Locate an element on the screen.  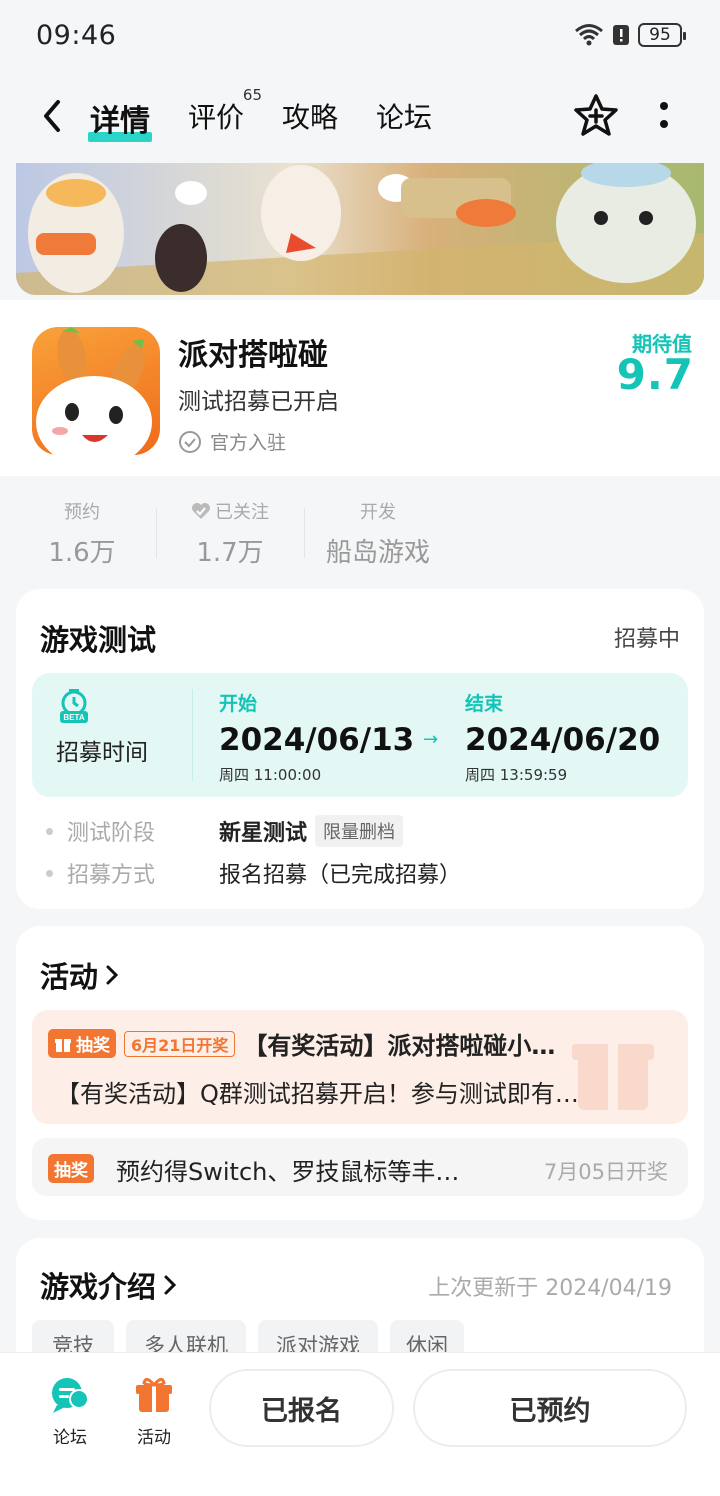
intro-updated: 上次更新于 2024/04/19 is located at coordinates (550, 1288).